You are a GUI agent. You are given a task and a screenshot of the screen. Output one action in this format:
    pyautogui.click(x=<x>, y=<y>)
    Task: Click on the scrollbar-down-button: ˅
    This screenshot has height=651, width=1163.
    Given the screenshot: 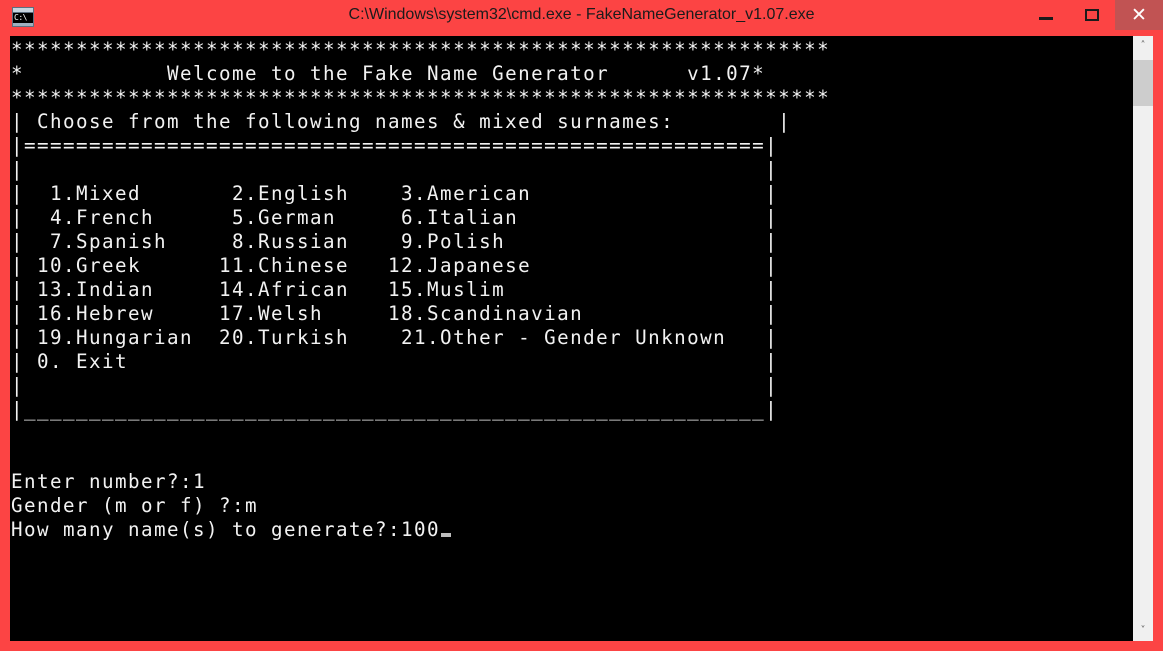 What is the action you would take?
    pyautogui.click(x=1143, y=631)
    